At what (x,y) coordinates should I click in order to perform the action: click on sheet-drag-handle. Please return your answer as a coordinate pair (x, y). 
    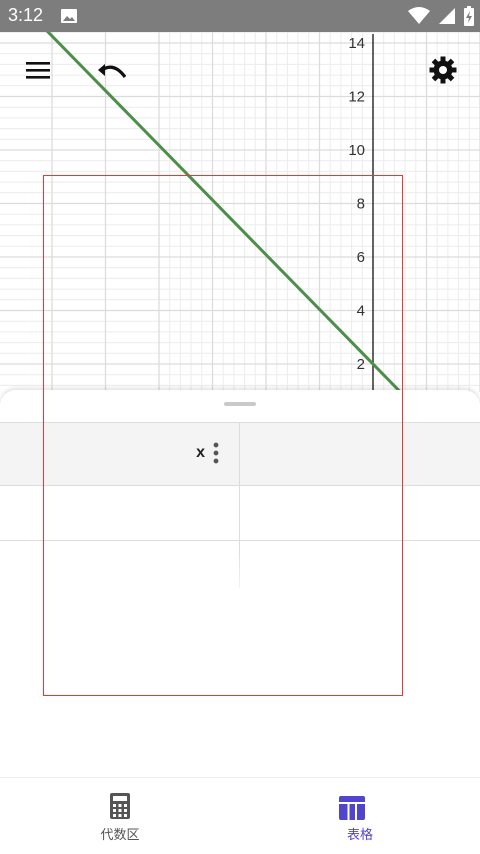
    Looking at the image, I should click on (240, 404).